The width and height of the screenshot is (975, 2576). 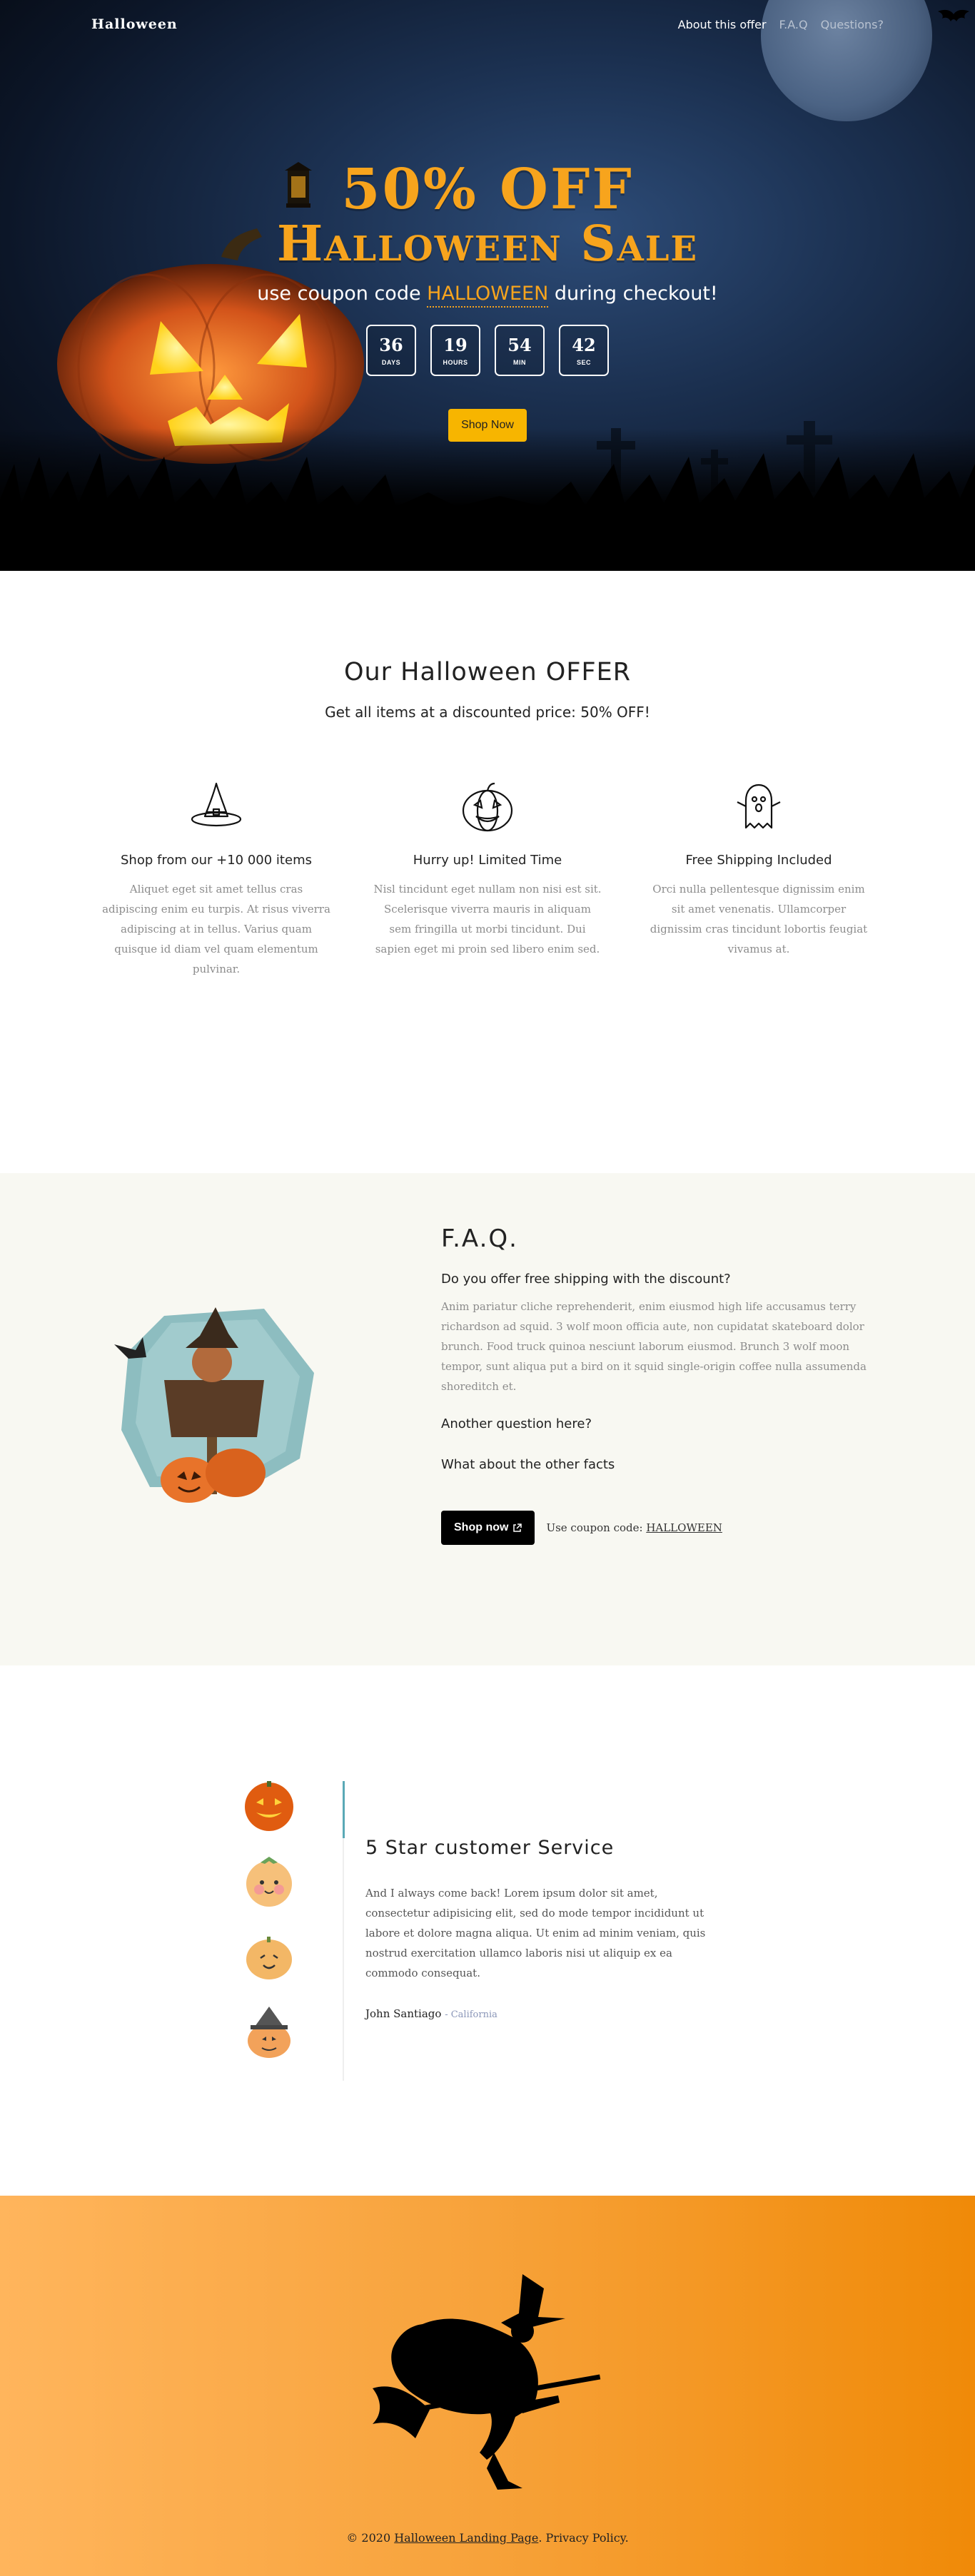 I want to click on scarecrow-illustration, so click(x=214, y=1405).